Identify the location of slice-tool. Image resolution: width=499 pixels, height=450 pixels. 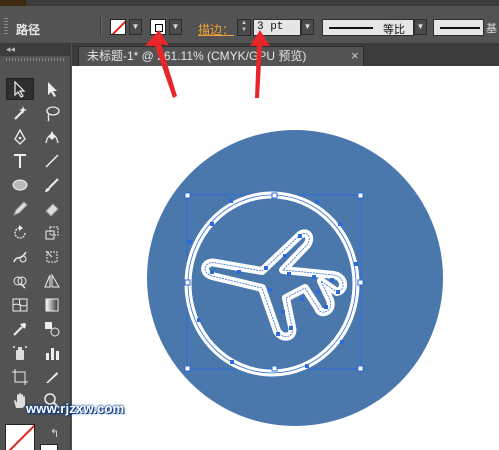
(52, 377).